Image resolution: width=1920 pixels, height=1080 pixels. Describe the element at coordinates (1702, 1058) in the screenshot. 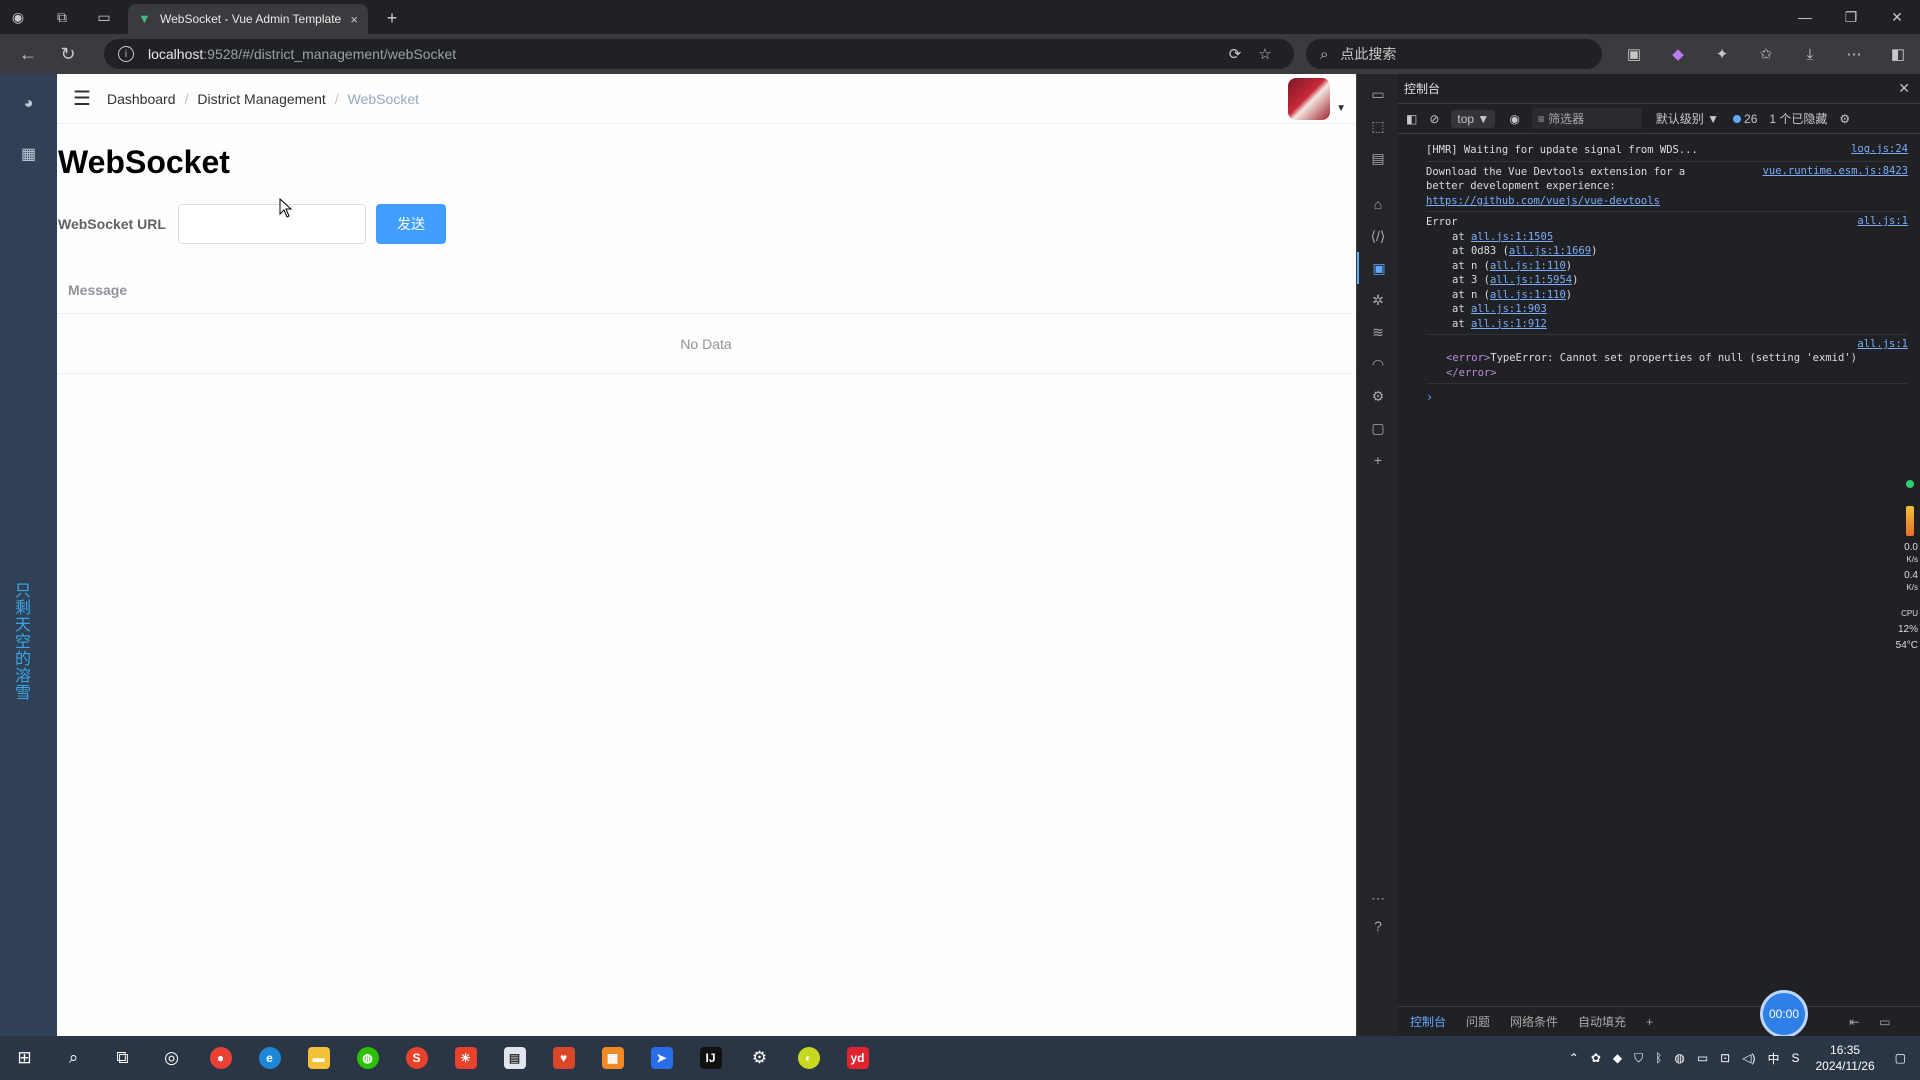

I see `battery-icon: ▭` at that location.